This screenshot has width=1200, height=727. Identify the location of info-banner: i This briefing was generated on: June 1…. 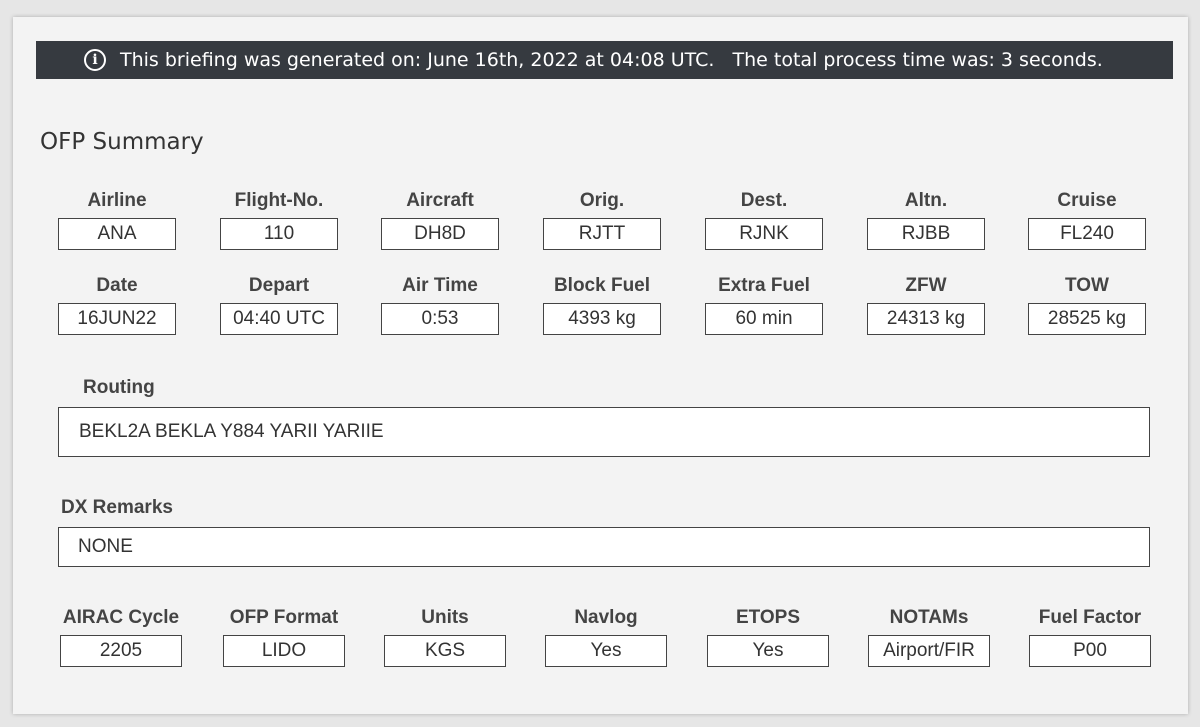
(604, 60).